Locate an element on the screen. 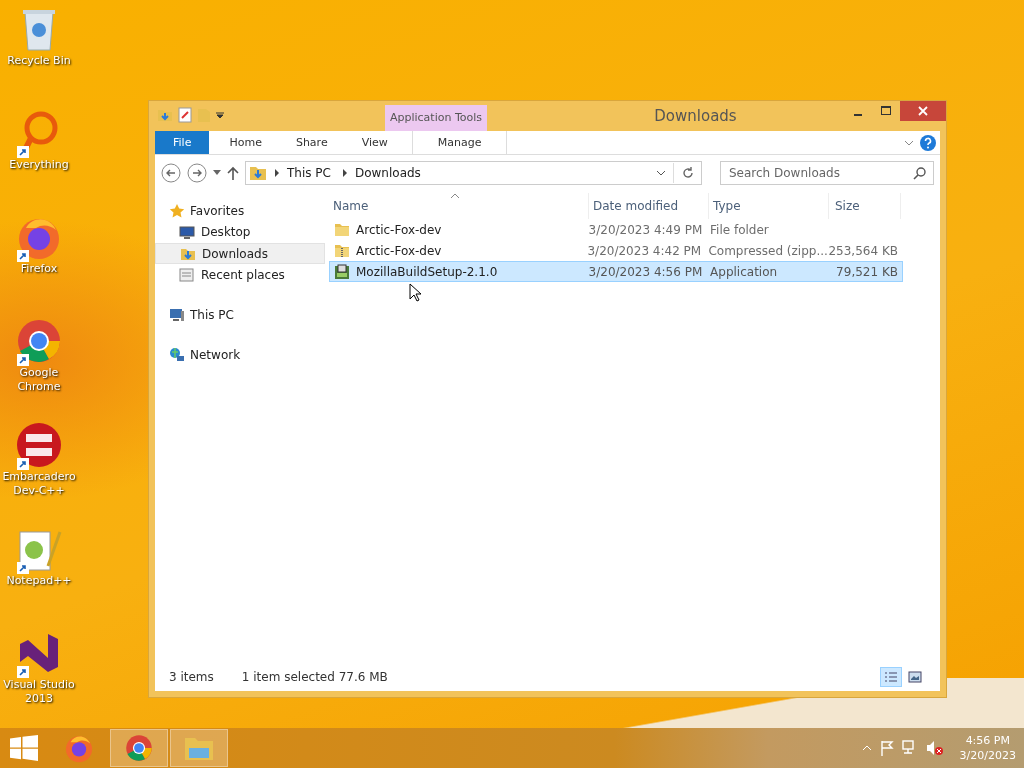  nav-item: Desktop is located at coordinates (240, 232).